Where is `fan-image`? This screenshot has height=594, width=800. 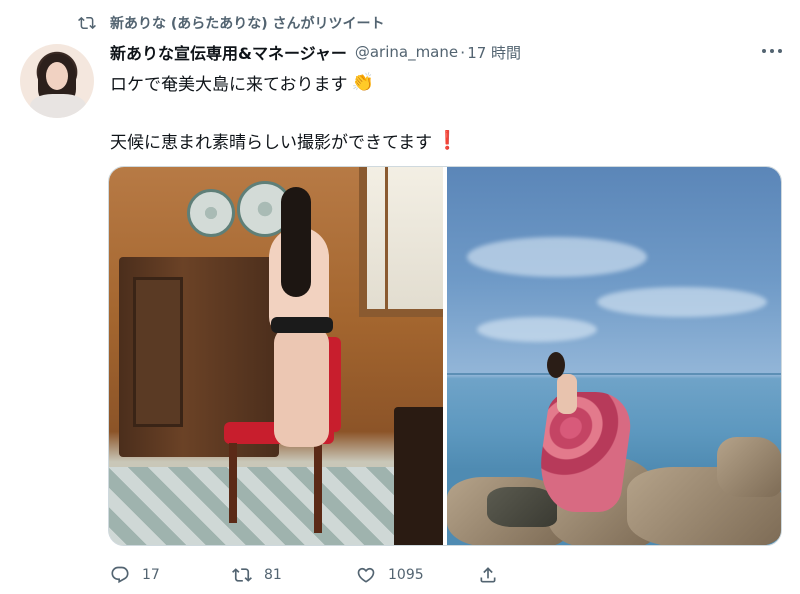
fan-image is located at coordinates (211, 213).